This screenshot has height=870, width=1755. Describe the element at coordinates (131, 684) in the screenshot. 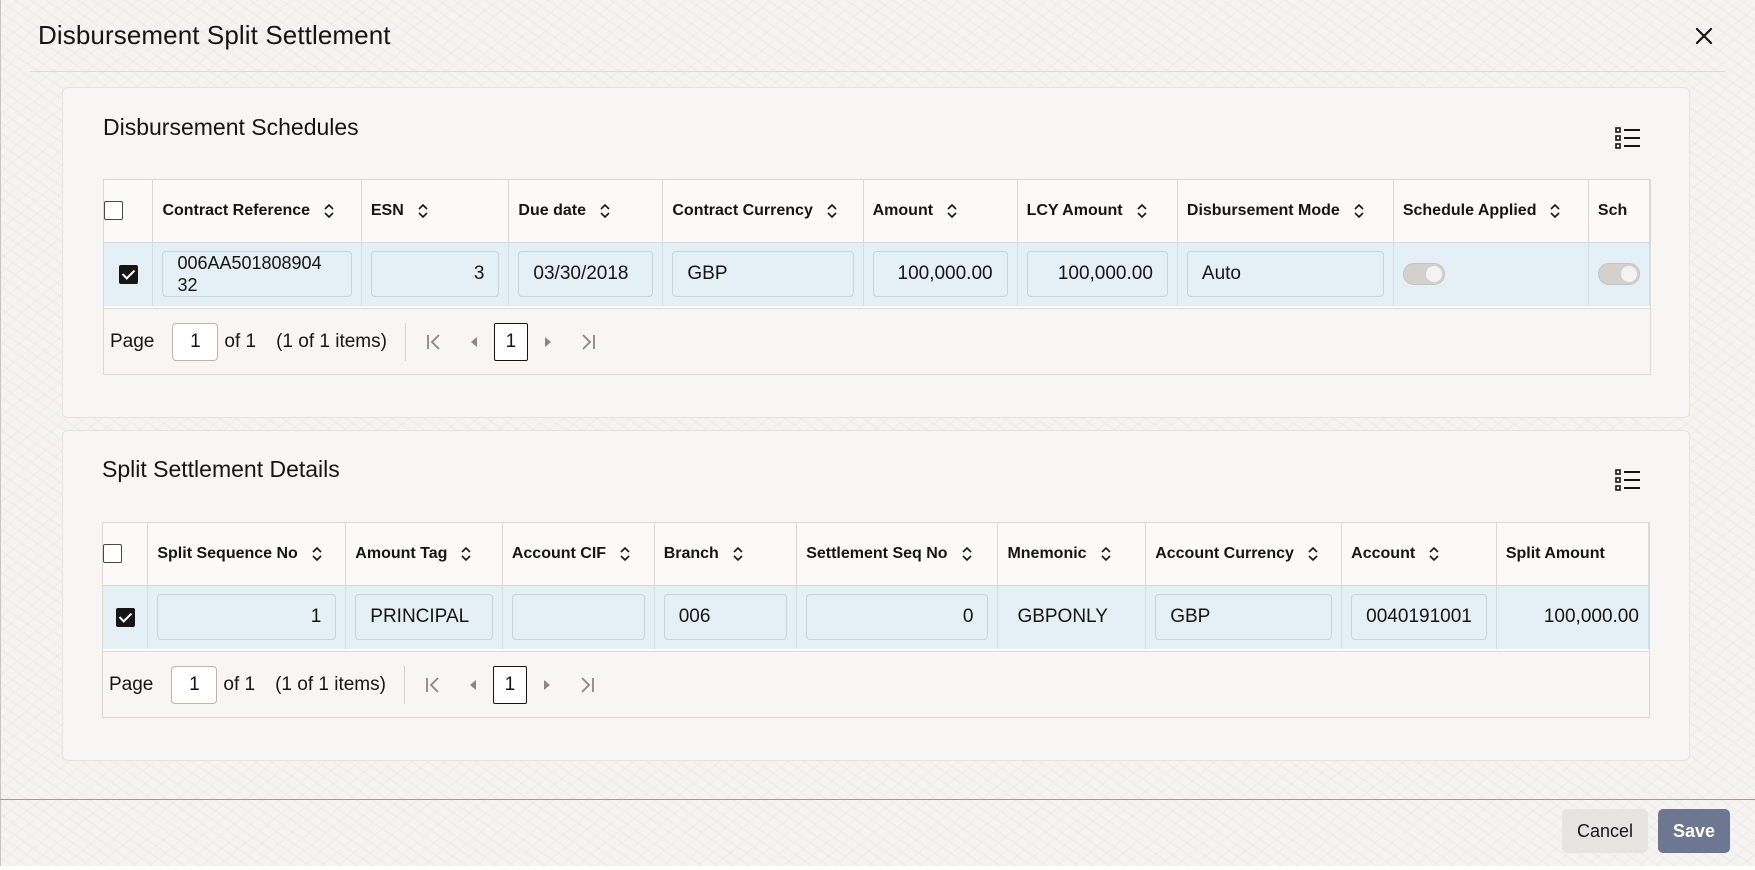

I see `page-label: Page` at that location.